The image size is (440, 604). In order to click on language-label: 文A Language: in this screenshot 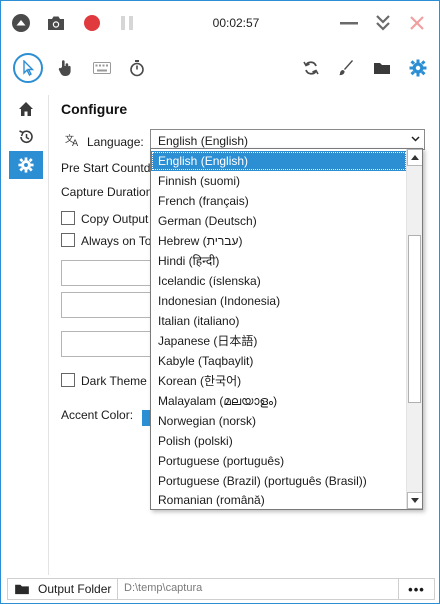, I will do `click(104, 141)`.